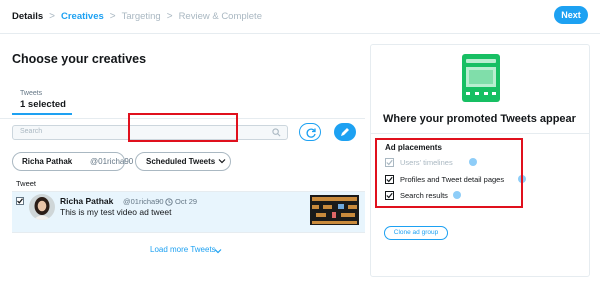 This screenshot has height=295, width=600. I want to click on placements-heading: Where your promoted Tweets appear, so click(479, 119).